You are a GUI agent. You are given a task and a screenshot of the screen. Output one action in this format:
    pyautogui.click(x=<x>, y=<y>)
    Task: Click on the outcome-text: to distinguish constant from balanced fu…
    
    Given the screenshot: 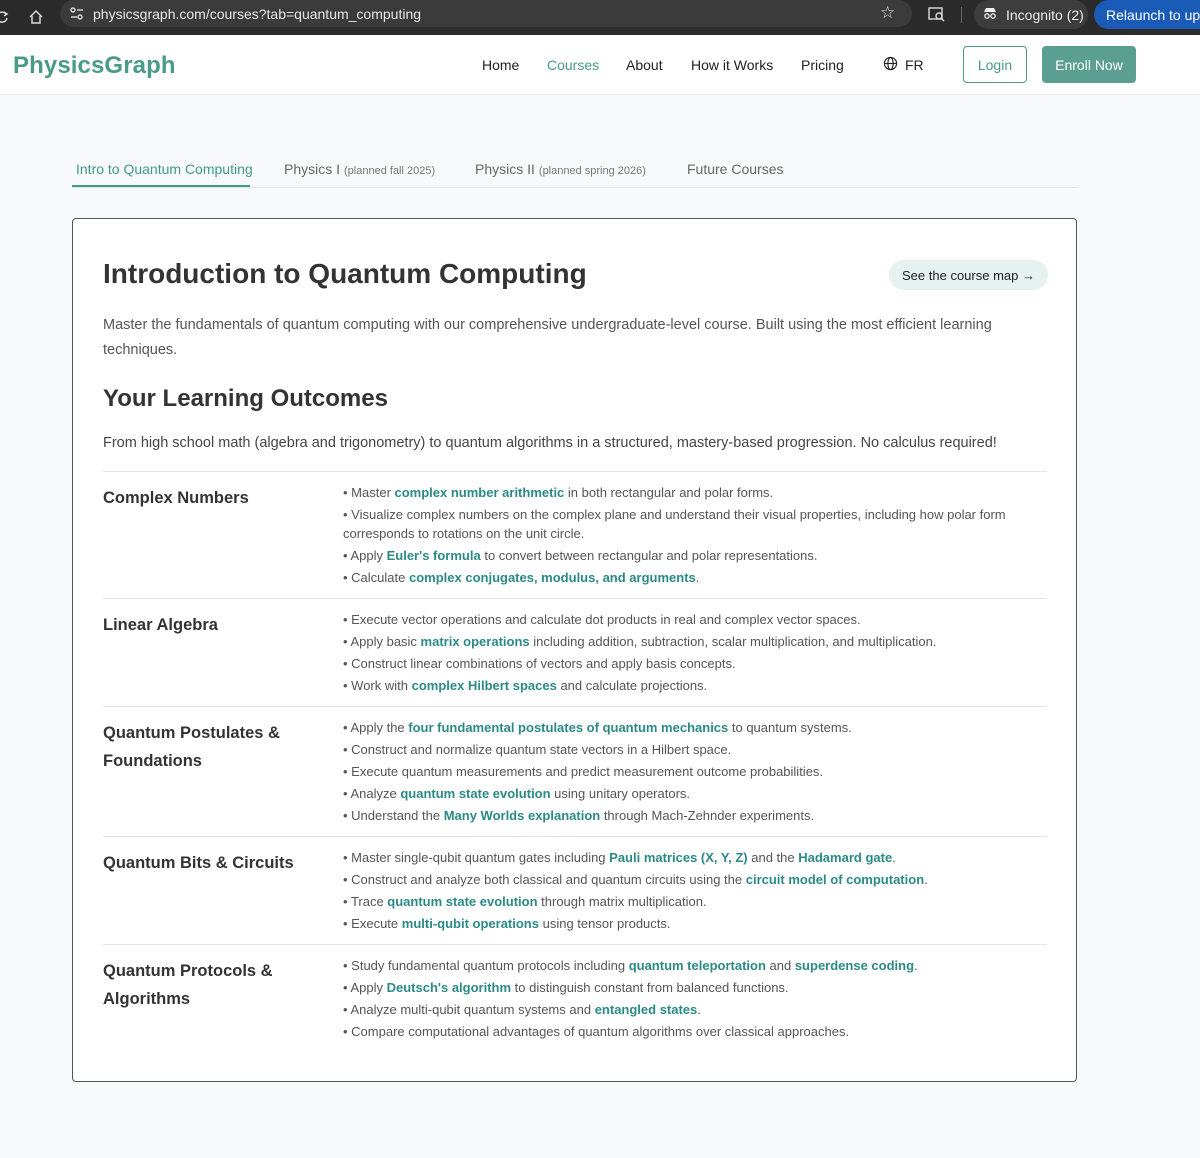 What is the action you would take?
    pyautogui.click(x=650, y=987)
    